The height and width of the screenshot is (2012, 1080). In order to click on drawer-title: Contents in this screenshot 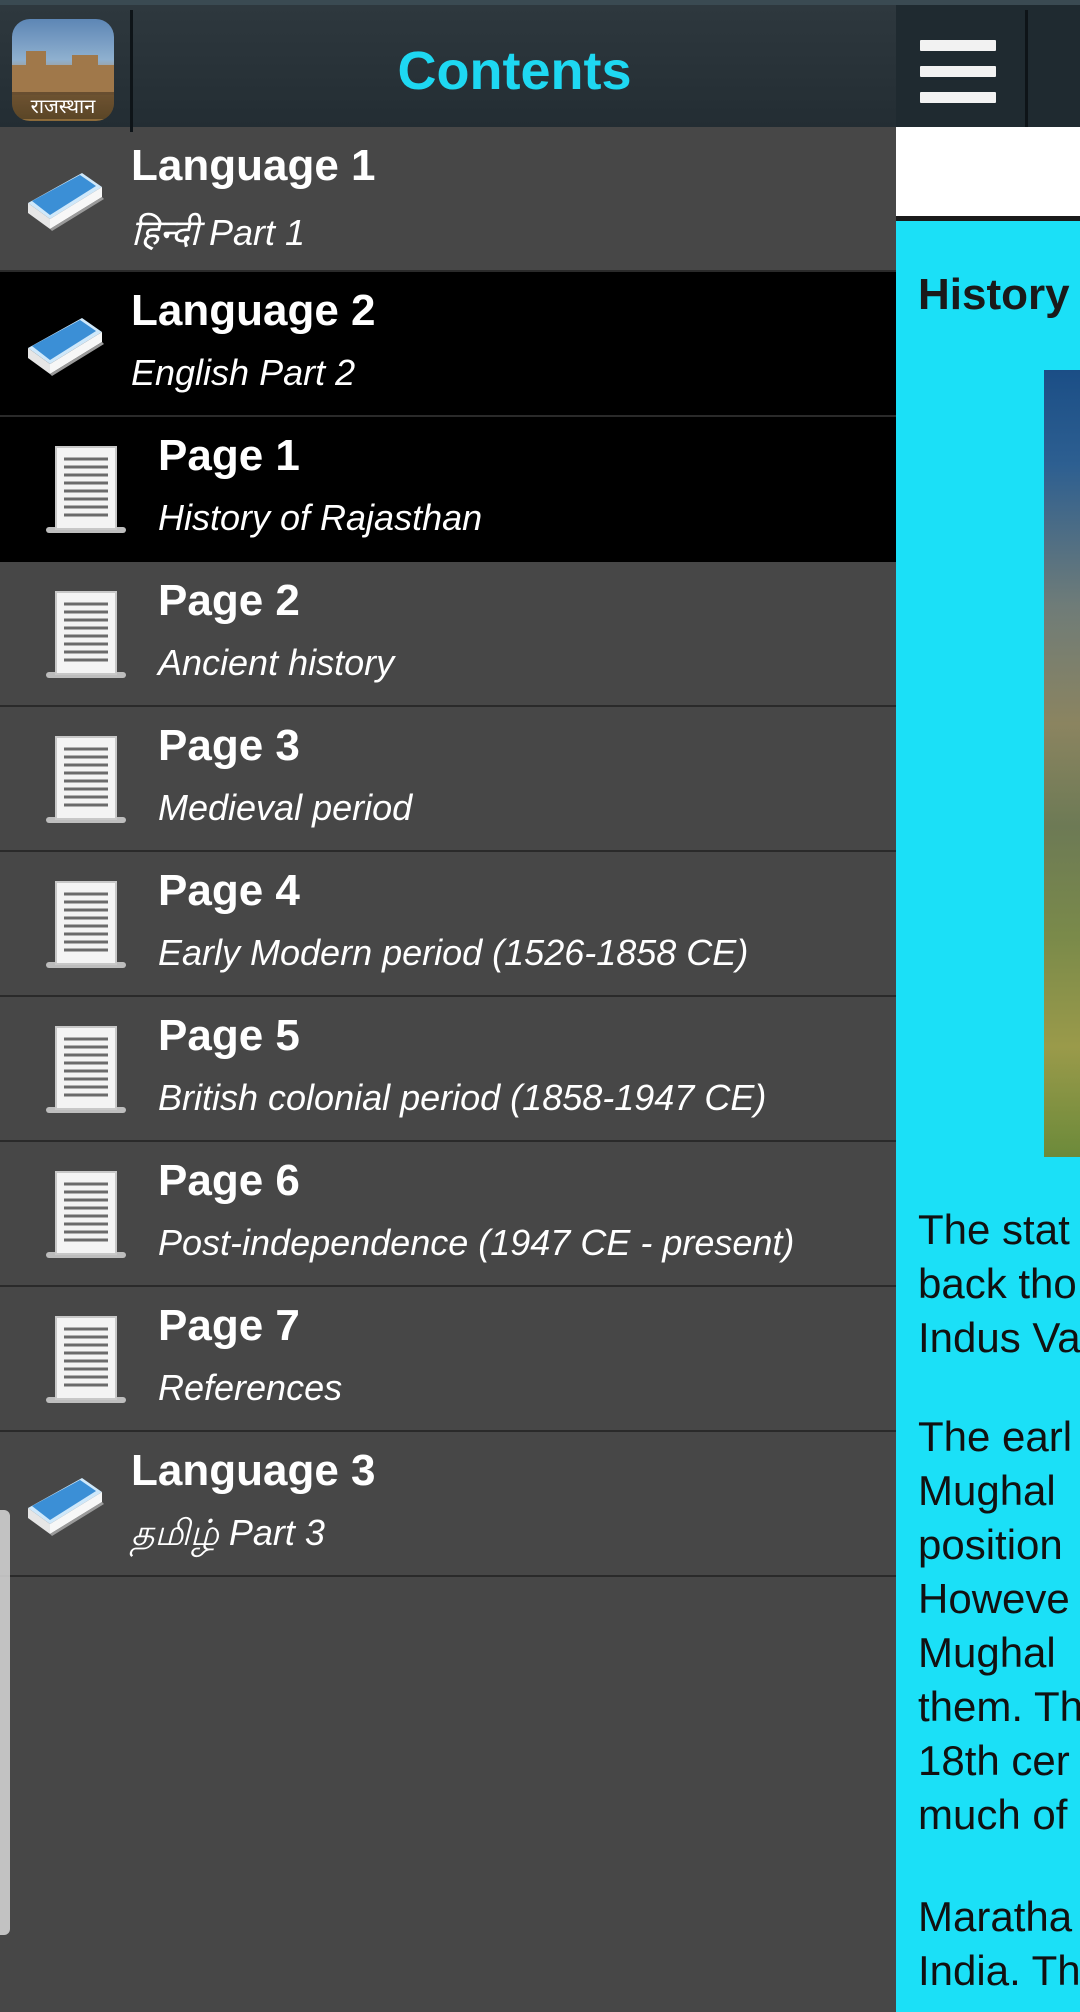, I will do `click(514, 71)`.